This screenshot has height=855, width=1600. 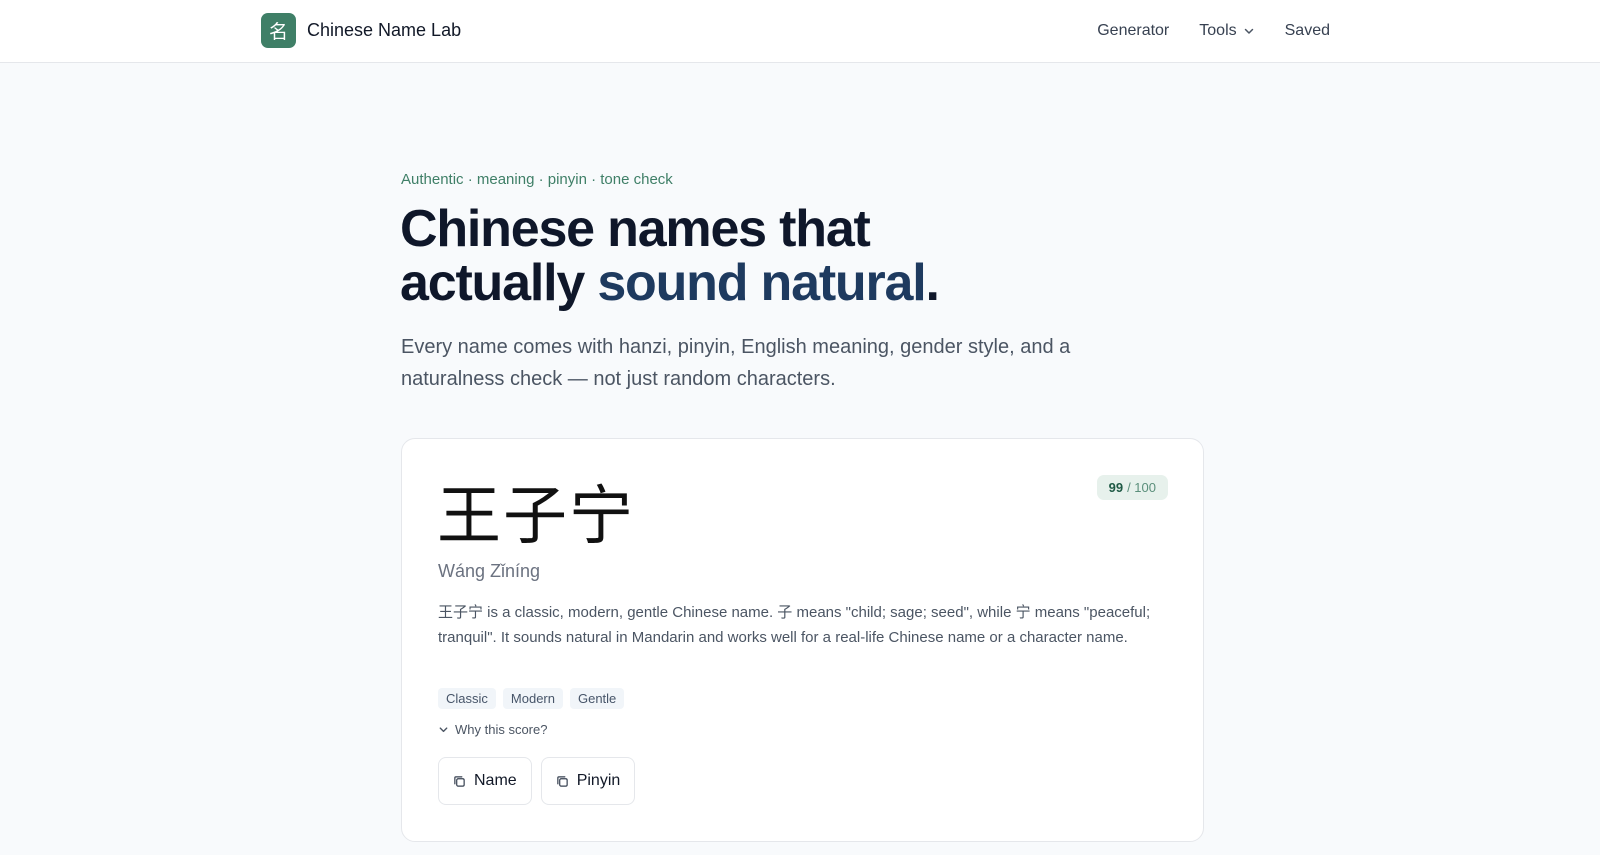 I want to click on main-nav: Generator Tools Saved, so click(x=1213, y=31).